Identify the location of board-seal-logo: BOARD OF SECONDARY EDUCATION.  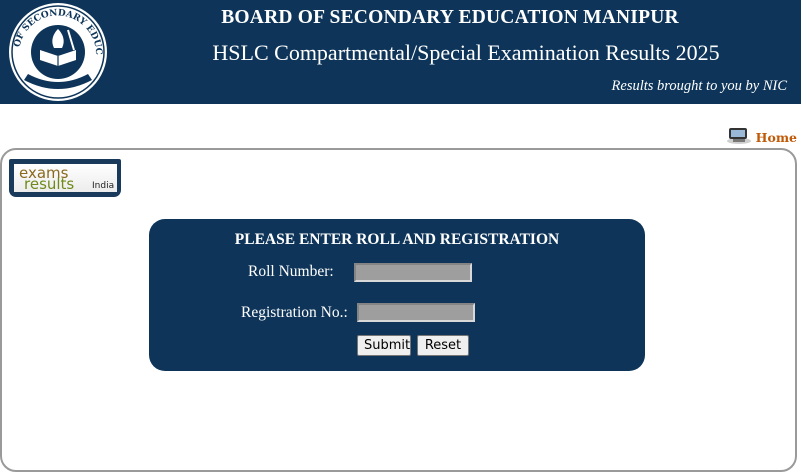
(54, 50).